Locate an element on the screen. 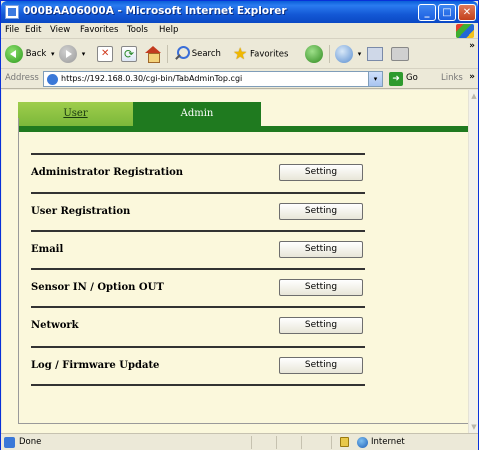 The height and width of the screenshot is (450, 479). stop-icon is located at coordinates (105, 54).